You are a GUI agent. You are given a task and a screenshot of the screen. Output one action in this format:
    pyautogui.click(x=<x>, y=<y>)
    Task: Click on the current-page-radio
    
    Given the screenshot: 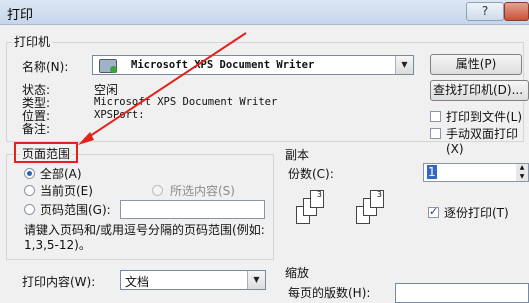 What is the action you would take?
    pyautogui.click(x=29, y=190)
    